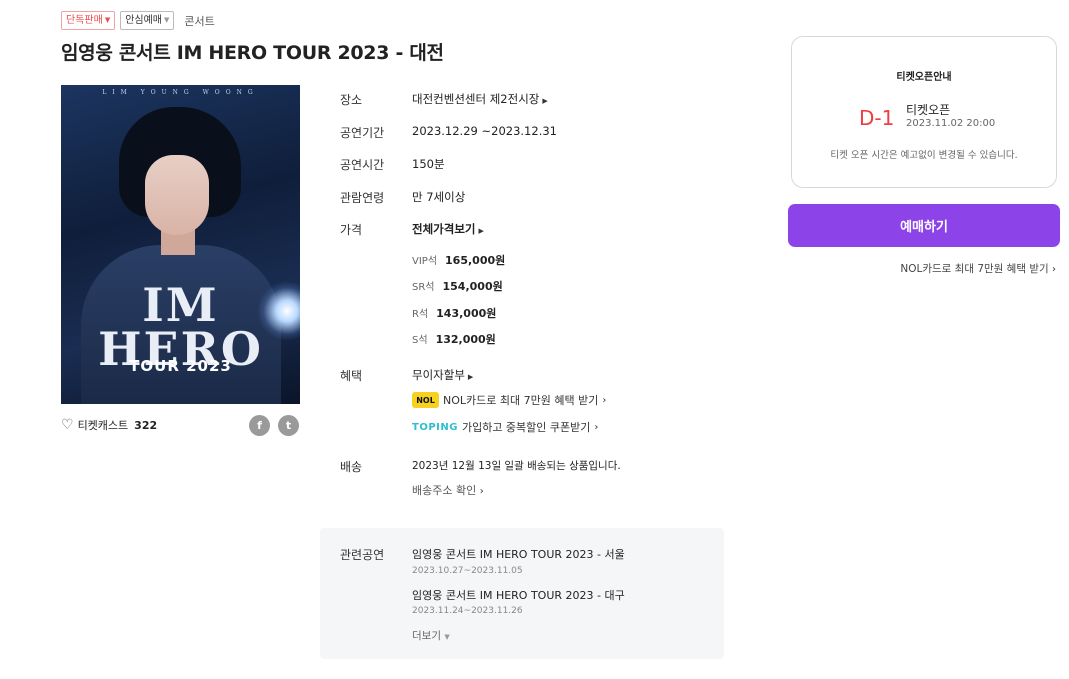 The height and width of the screenshot is (679, 1069). What do you see at coordinates (472, 286) in the screenshot?
I see `price-amount: 154,000원` at bounding box center [472, 286].